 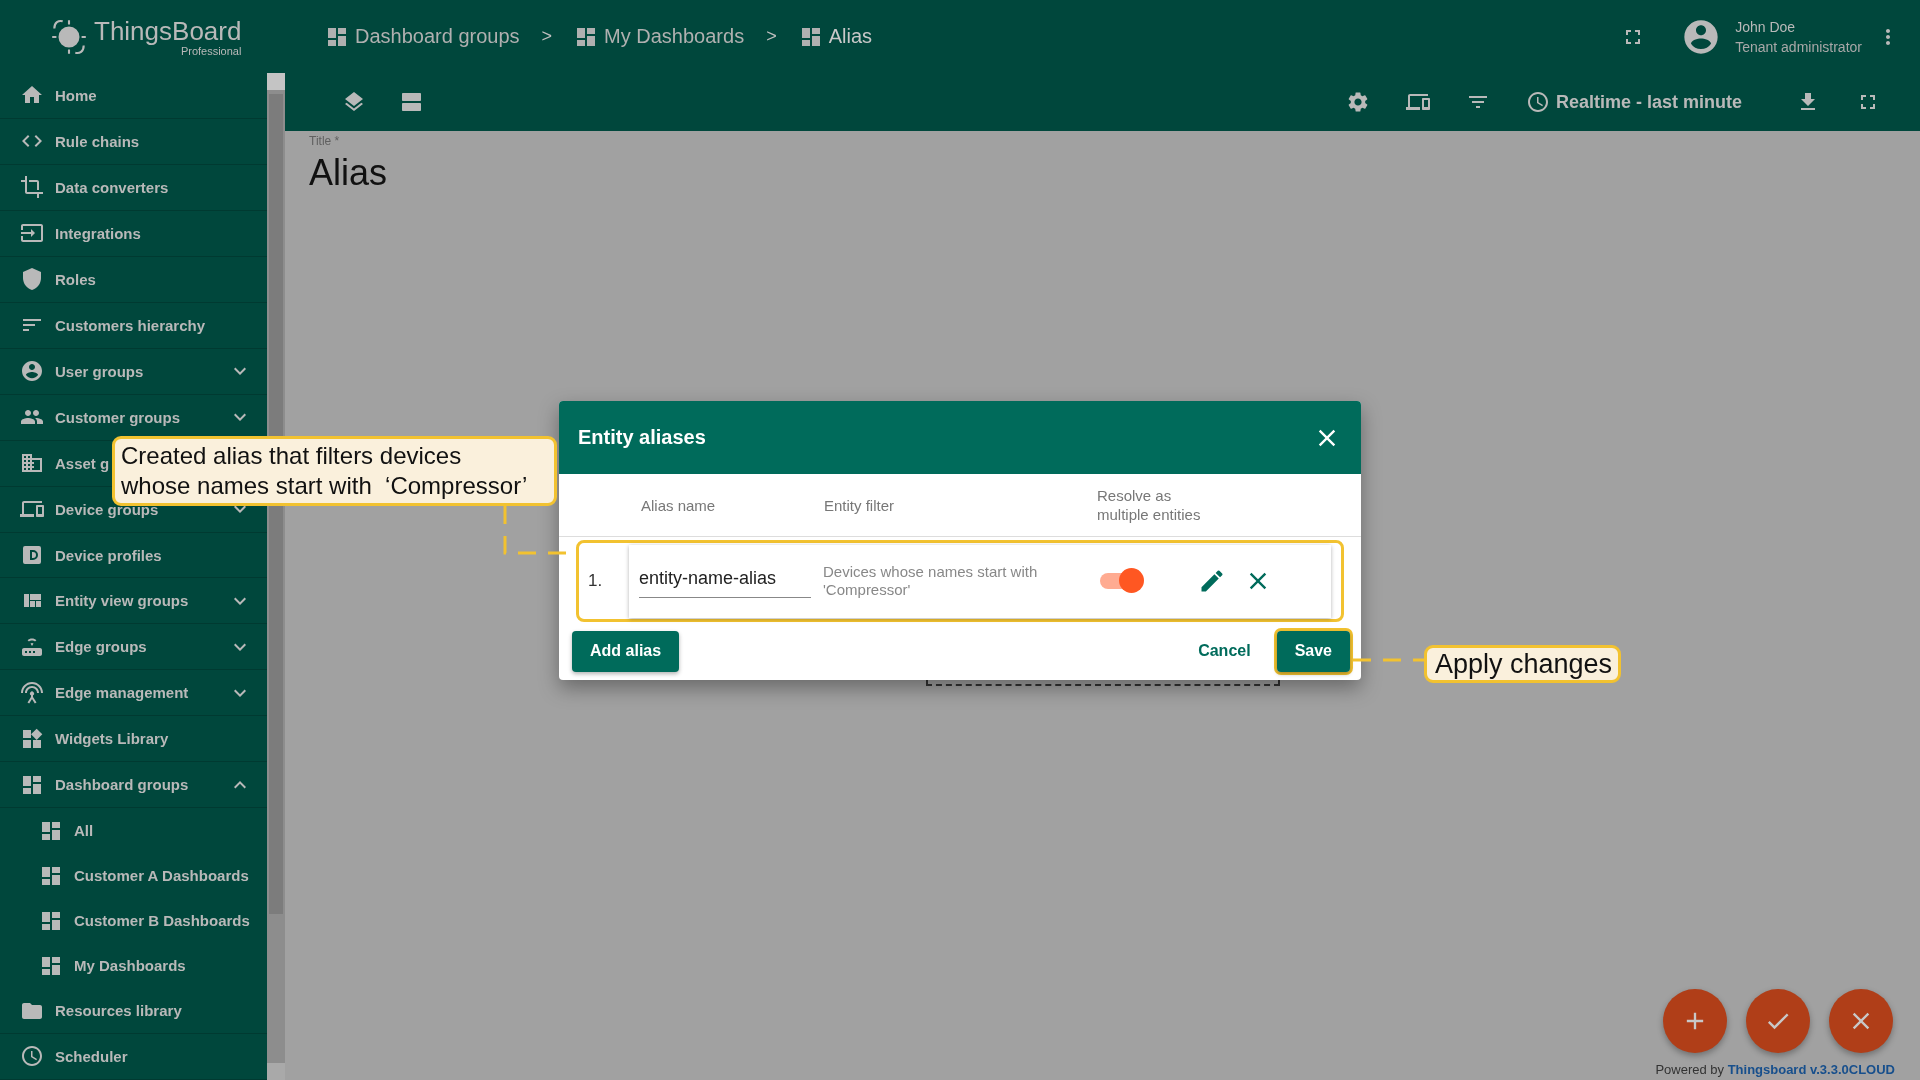 What do you see at coordinates (334, 471) in the screenshot?
I see `annotation-tooltip: Created alias that filters devices whose names start with ‘Compressor’` at bounding box center [334, 471].